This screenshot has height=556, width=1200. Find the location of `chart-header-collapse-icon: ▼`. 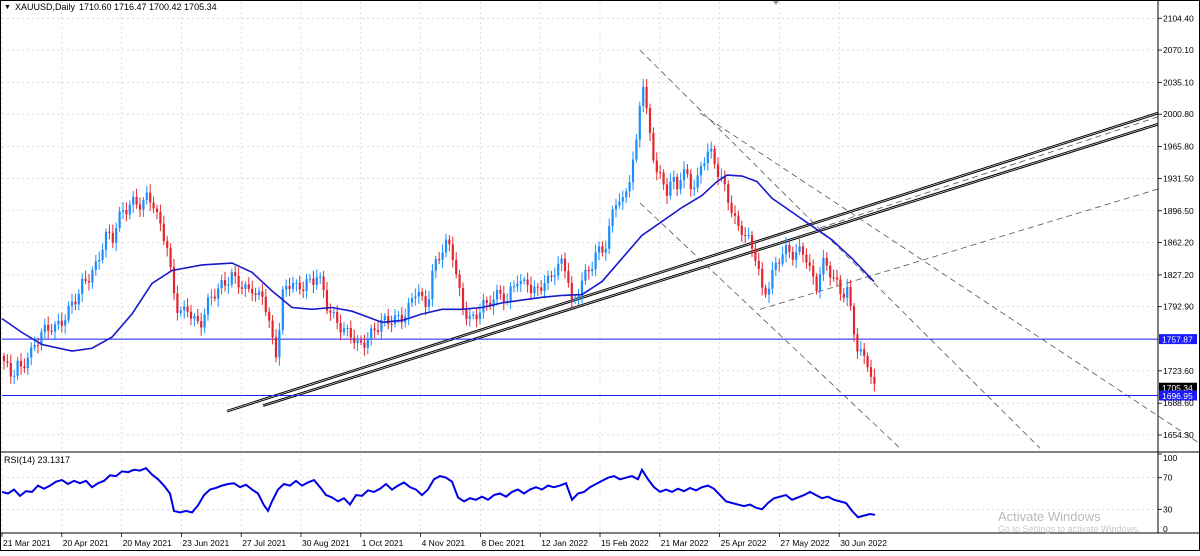

chart-header-collapse-icon: ▼ is located at coordinates (7, 7).